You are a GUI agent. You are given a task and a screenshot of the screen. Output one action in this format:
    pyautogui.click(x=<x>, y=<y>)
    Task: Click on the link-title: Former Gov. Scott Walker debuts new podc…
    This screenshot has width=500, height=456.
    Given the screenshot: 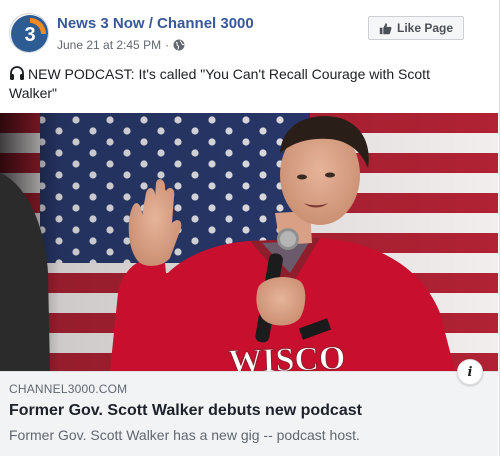 What is the action you would take?
    pyautogui.click(x=185, y=411)
    